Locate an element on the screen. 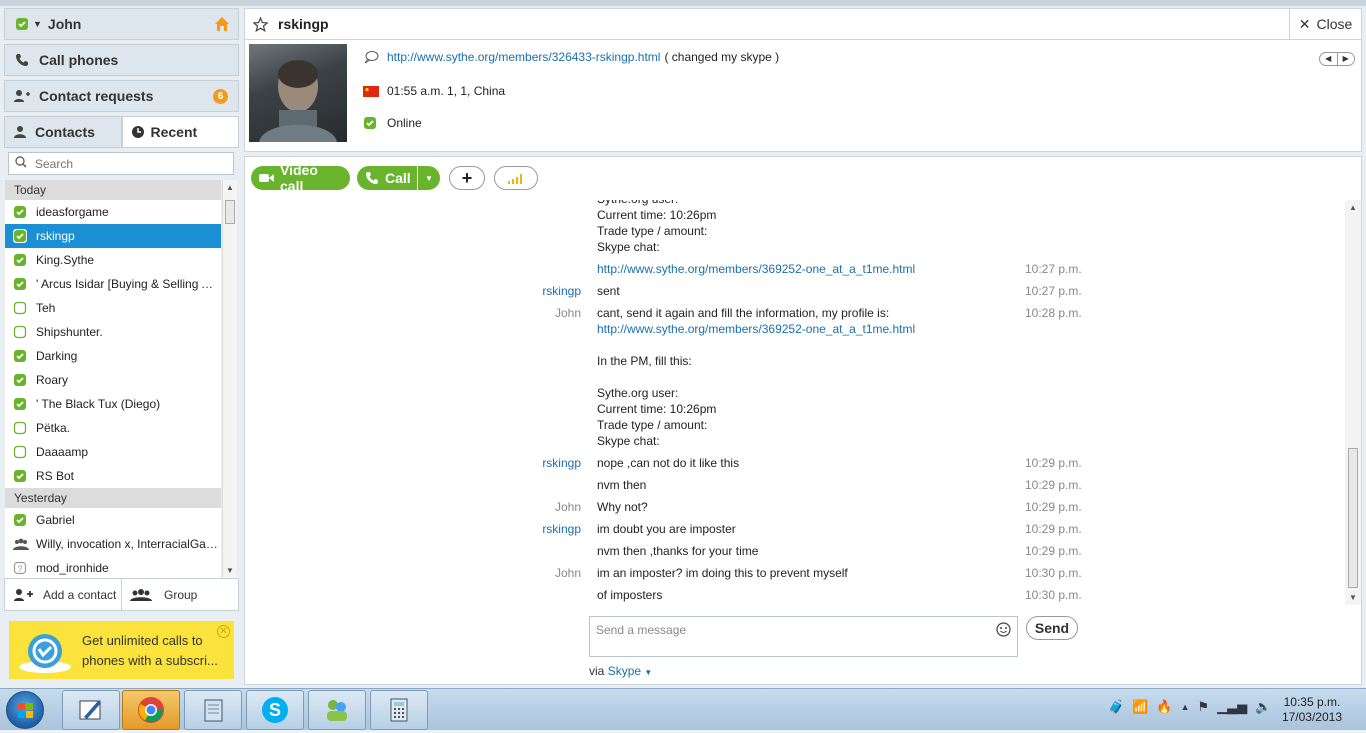 The image size is (1366, 733). chevron-right-icon: ▶ is located at coordinates (1346, 59).